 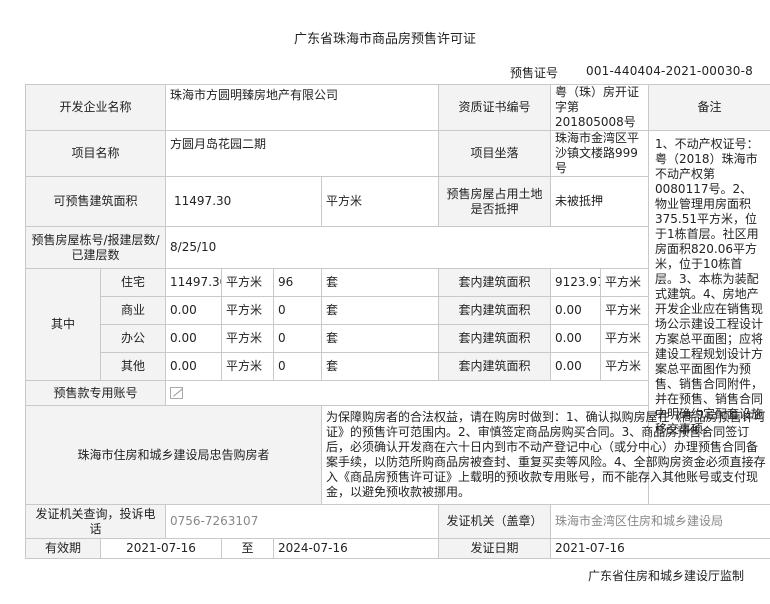 What do you see at coordinates (384, 39) in the screenshot?
I see `page-title: 广东省珠海市商品房预售许可证` at bounding box center [384, 39].